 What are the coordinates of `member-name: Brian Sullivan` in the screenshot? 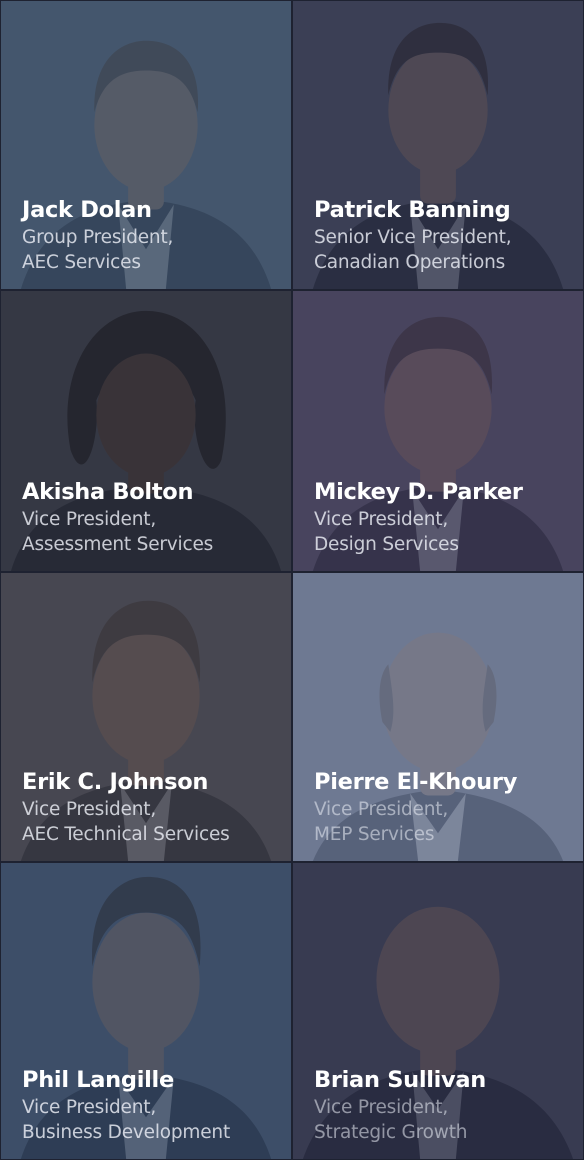 It's located at (400, 1080).